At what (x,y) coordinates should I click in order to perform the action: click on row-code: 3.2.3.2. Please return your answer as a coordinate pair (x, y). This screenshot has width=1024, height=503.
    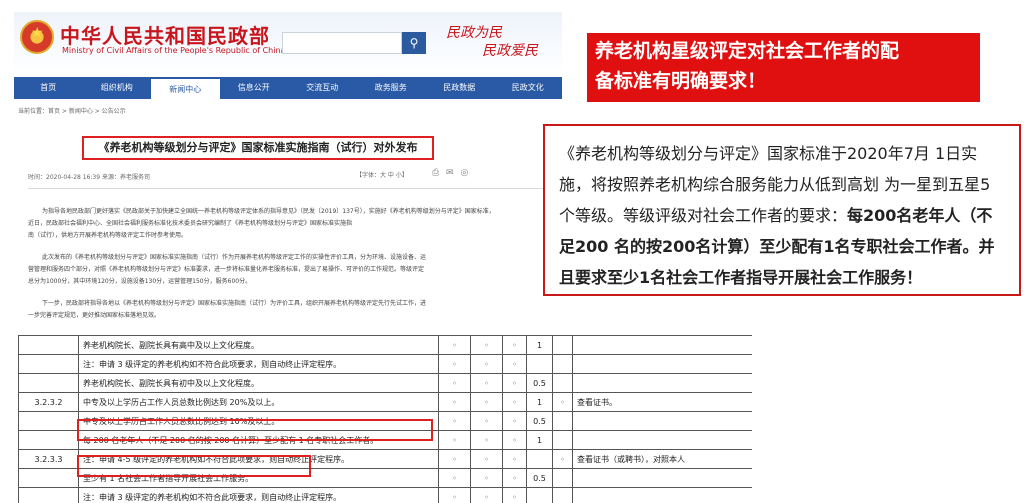
    Looking at the image, I should click on (48, 402).